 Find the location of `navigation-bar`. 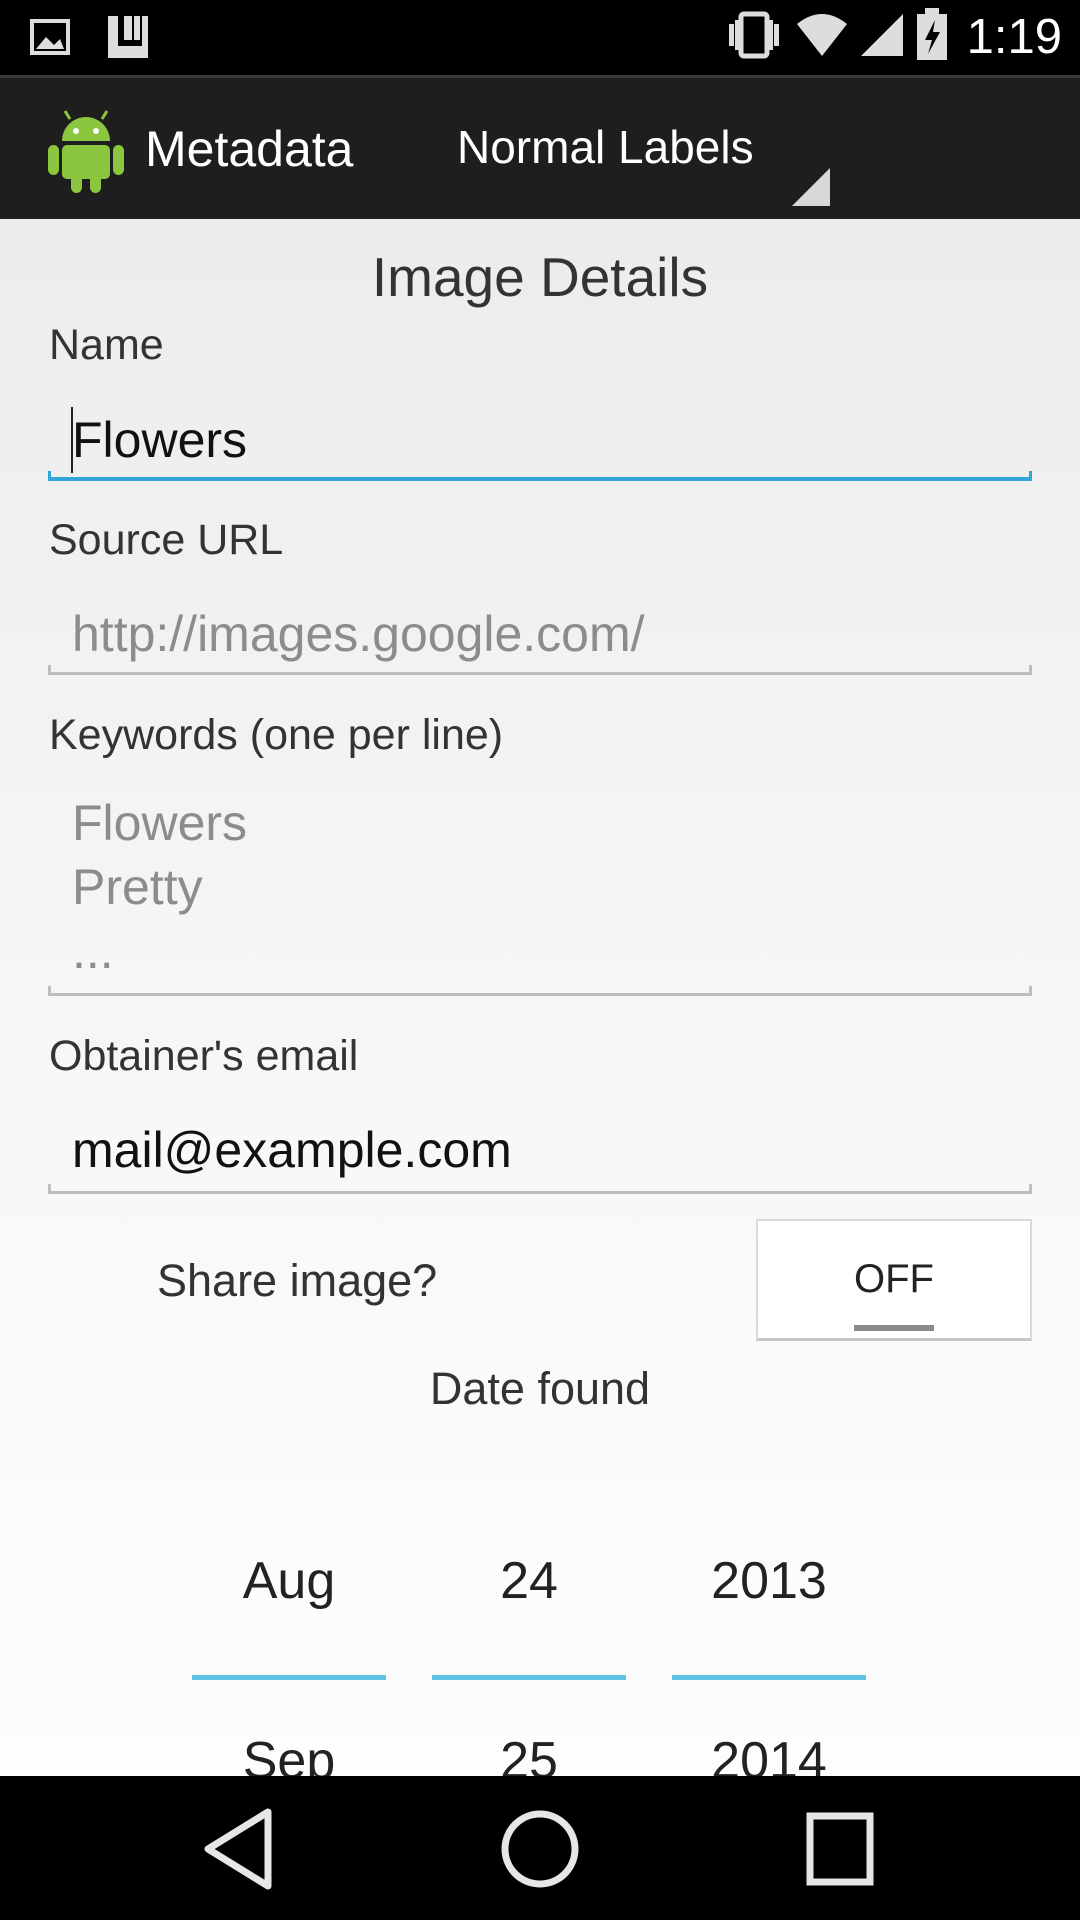

navigation-bar is located at coordinates (540, 1848).